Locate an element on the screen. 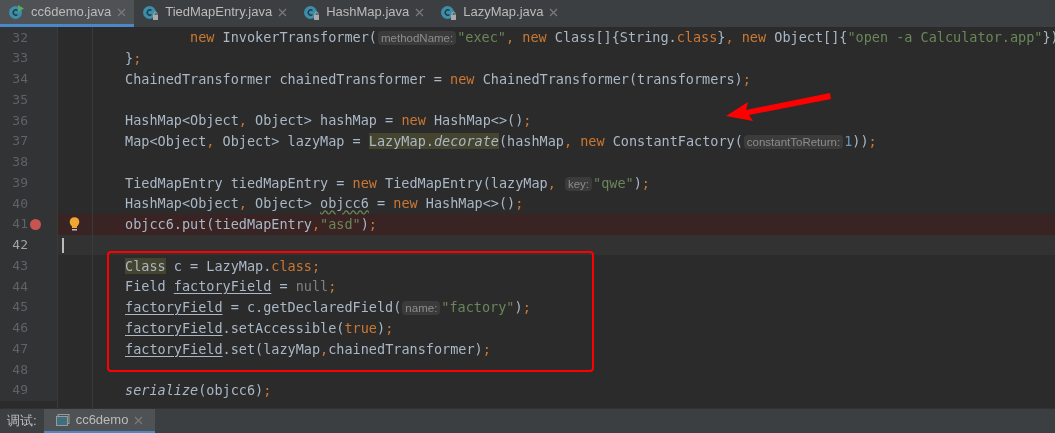  tab-label: LazyMap.java is located at coordinates (503, 12).